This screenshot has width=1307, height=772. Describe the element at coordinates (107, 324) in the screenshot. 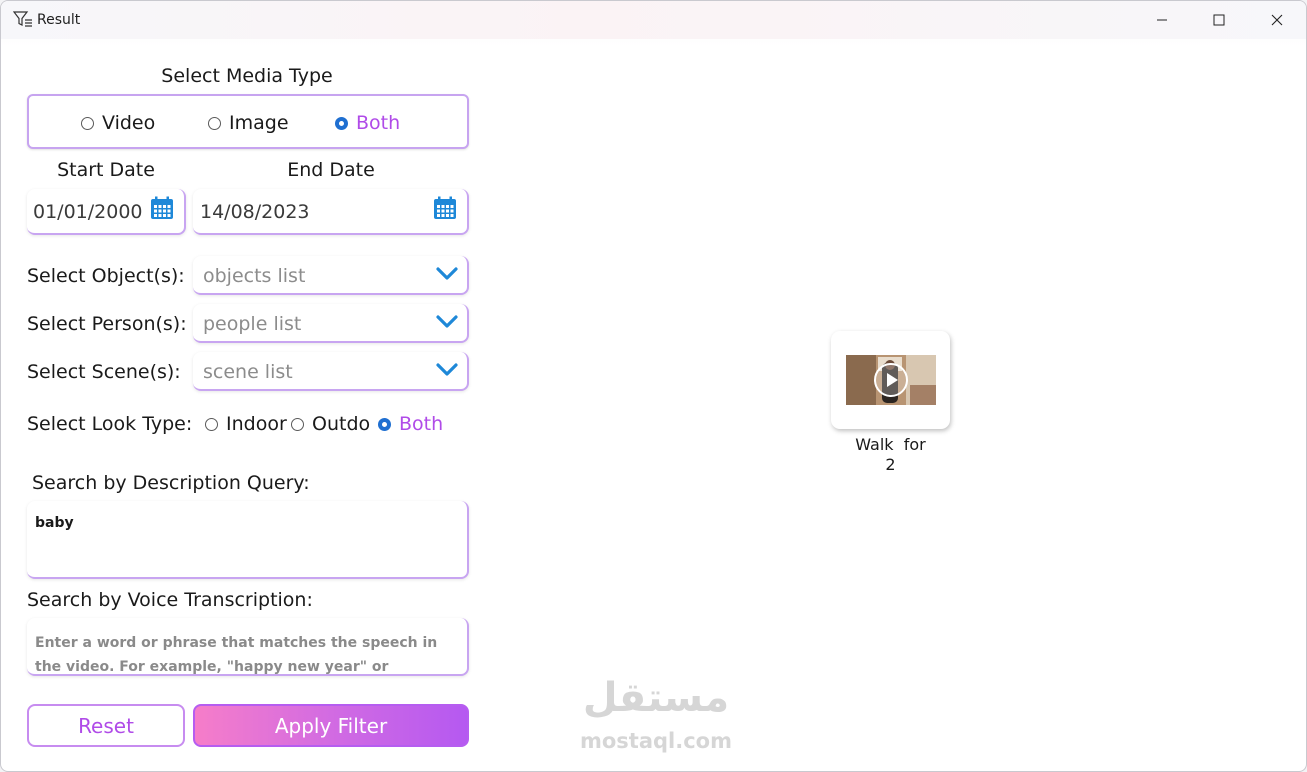

I see `persons-label: Select Person(s):` at that location.